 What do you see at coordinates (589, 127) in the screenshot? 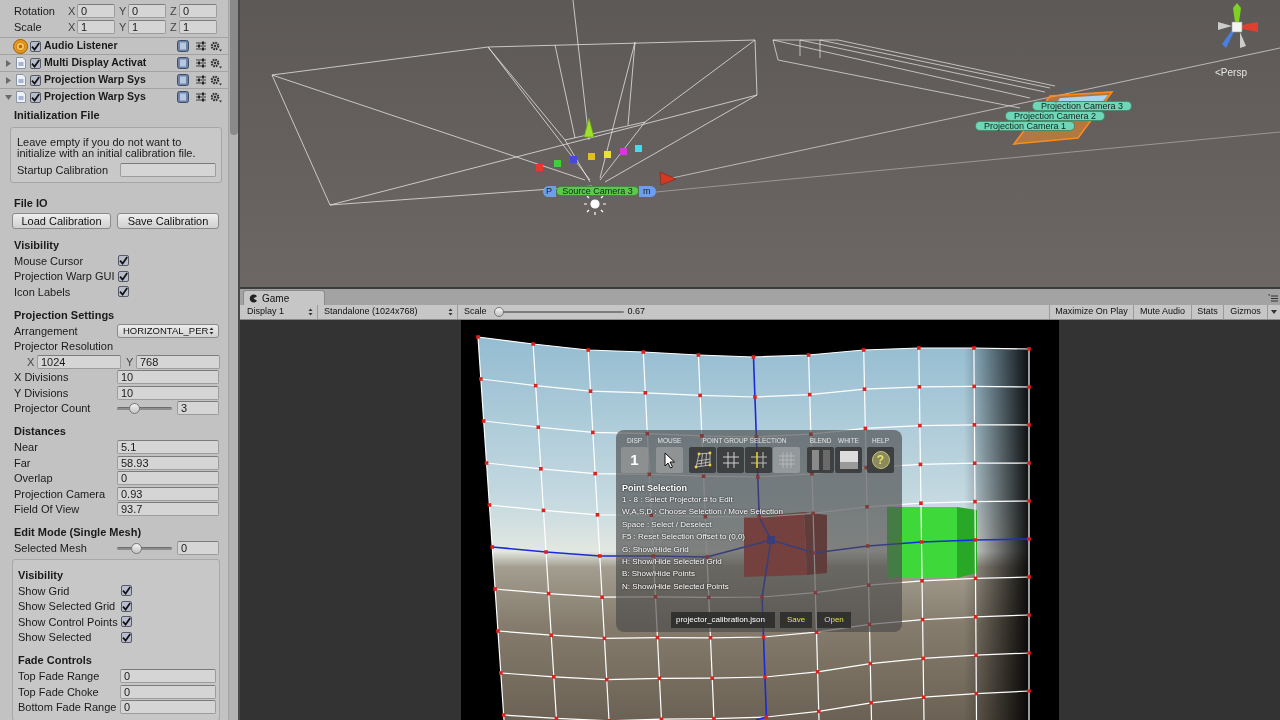
I see `arrow-cone-icon` at bounding box center [589, 127].